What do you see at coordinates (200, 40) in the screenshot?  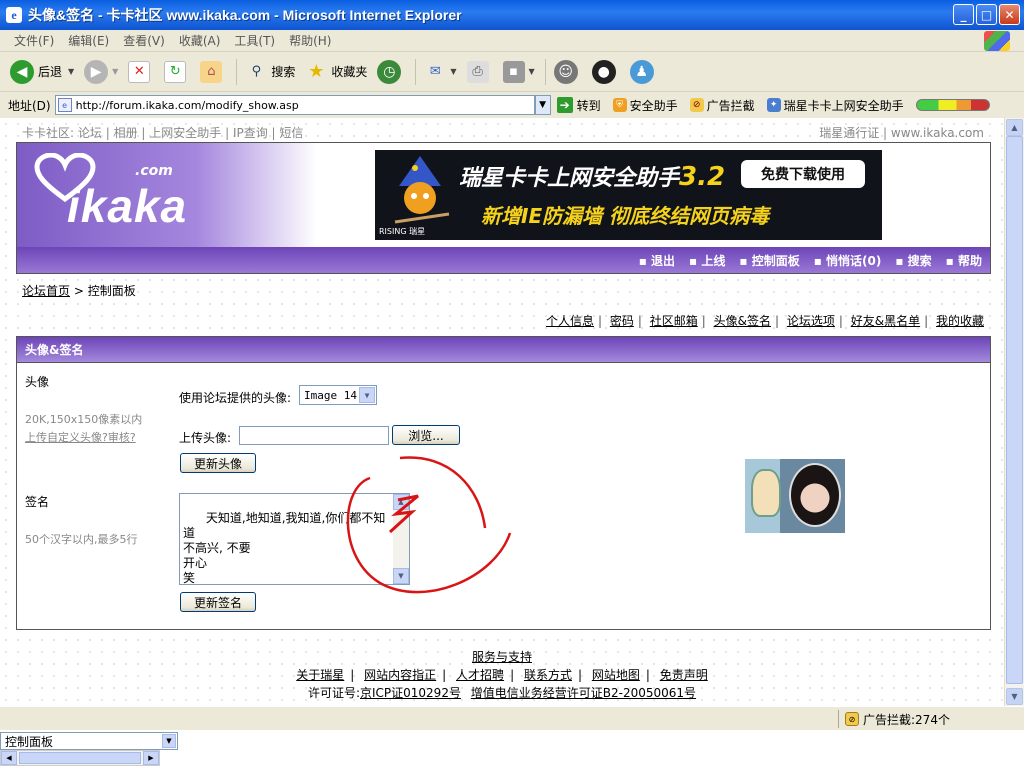 I see `menu-favorites: 收藏(A)` at bounding box center [200, 40].